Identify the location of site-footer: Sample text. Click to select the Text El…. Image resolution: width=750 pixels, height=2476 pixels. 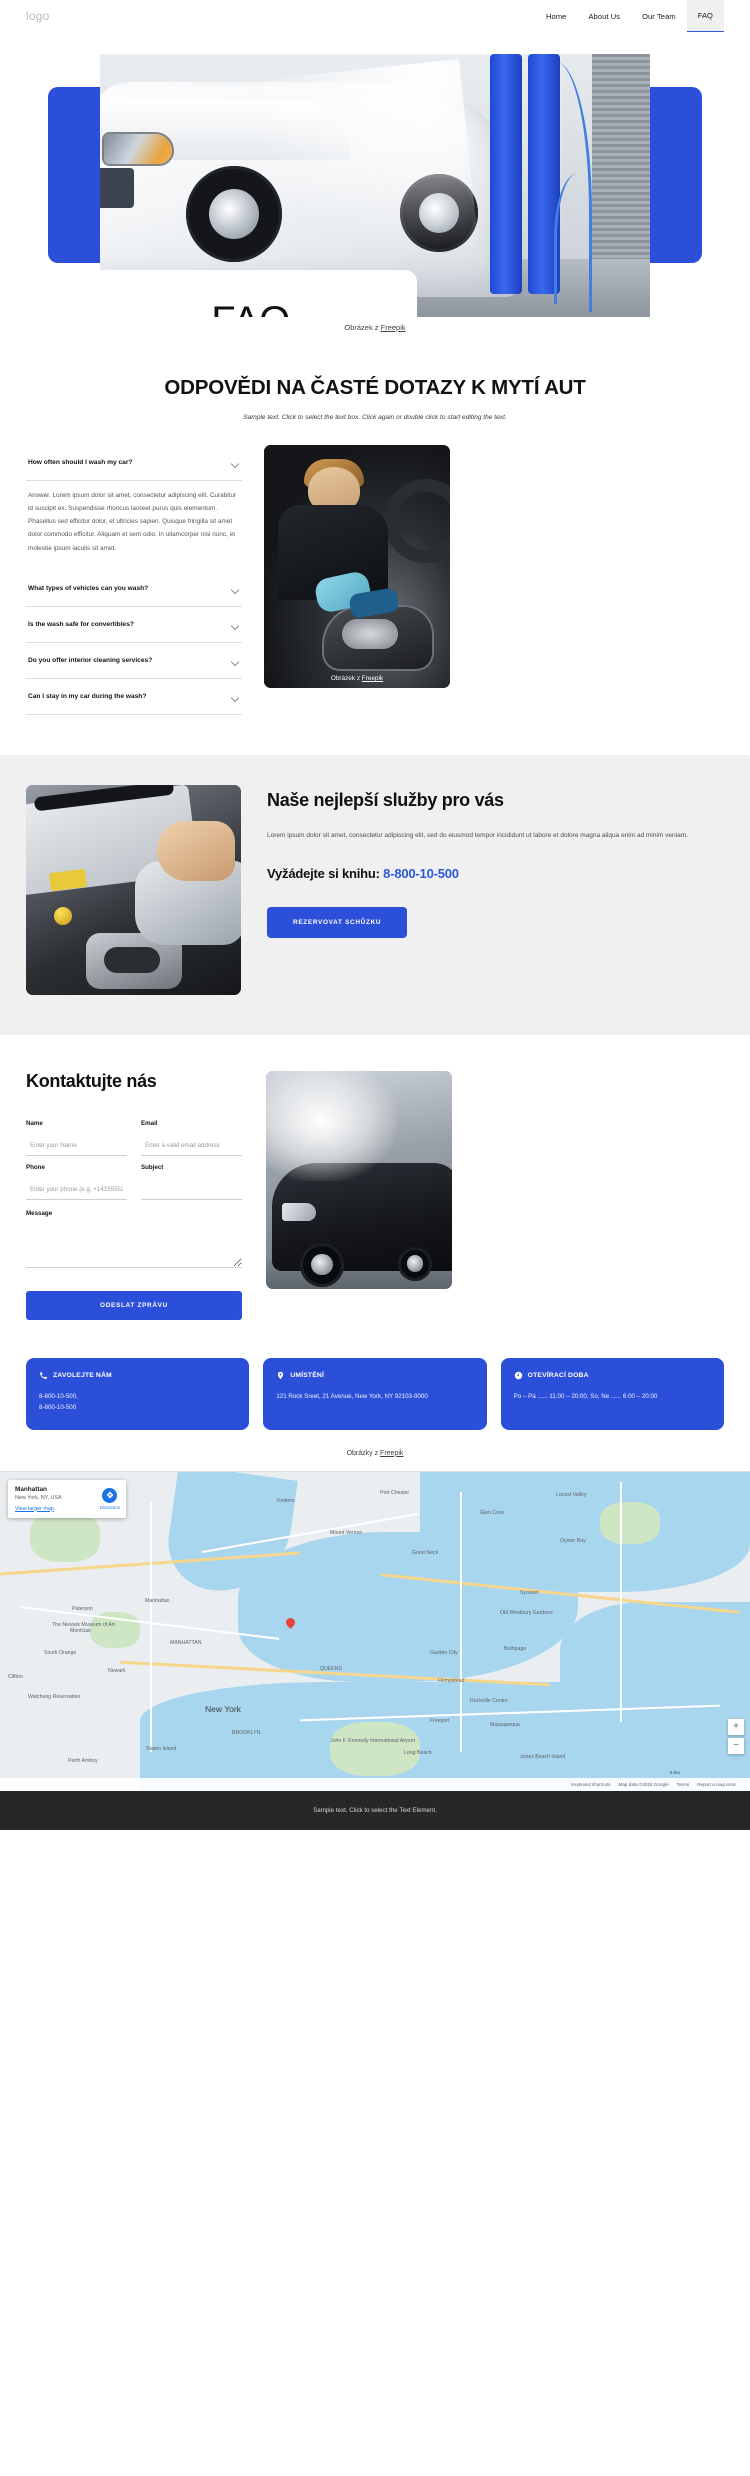
(375, 1810).